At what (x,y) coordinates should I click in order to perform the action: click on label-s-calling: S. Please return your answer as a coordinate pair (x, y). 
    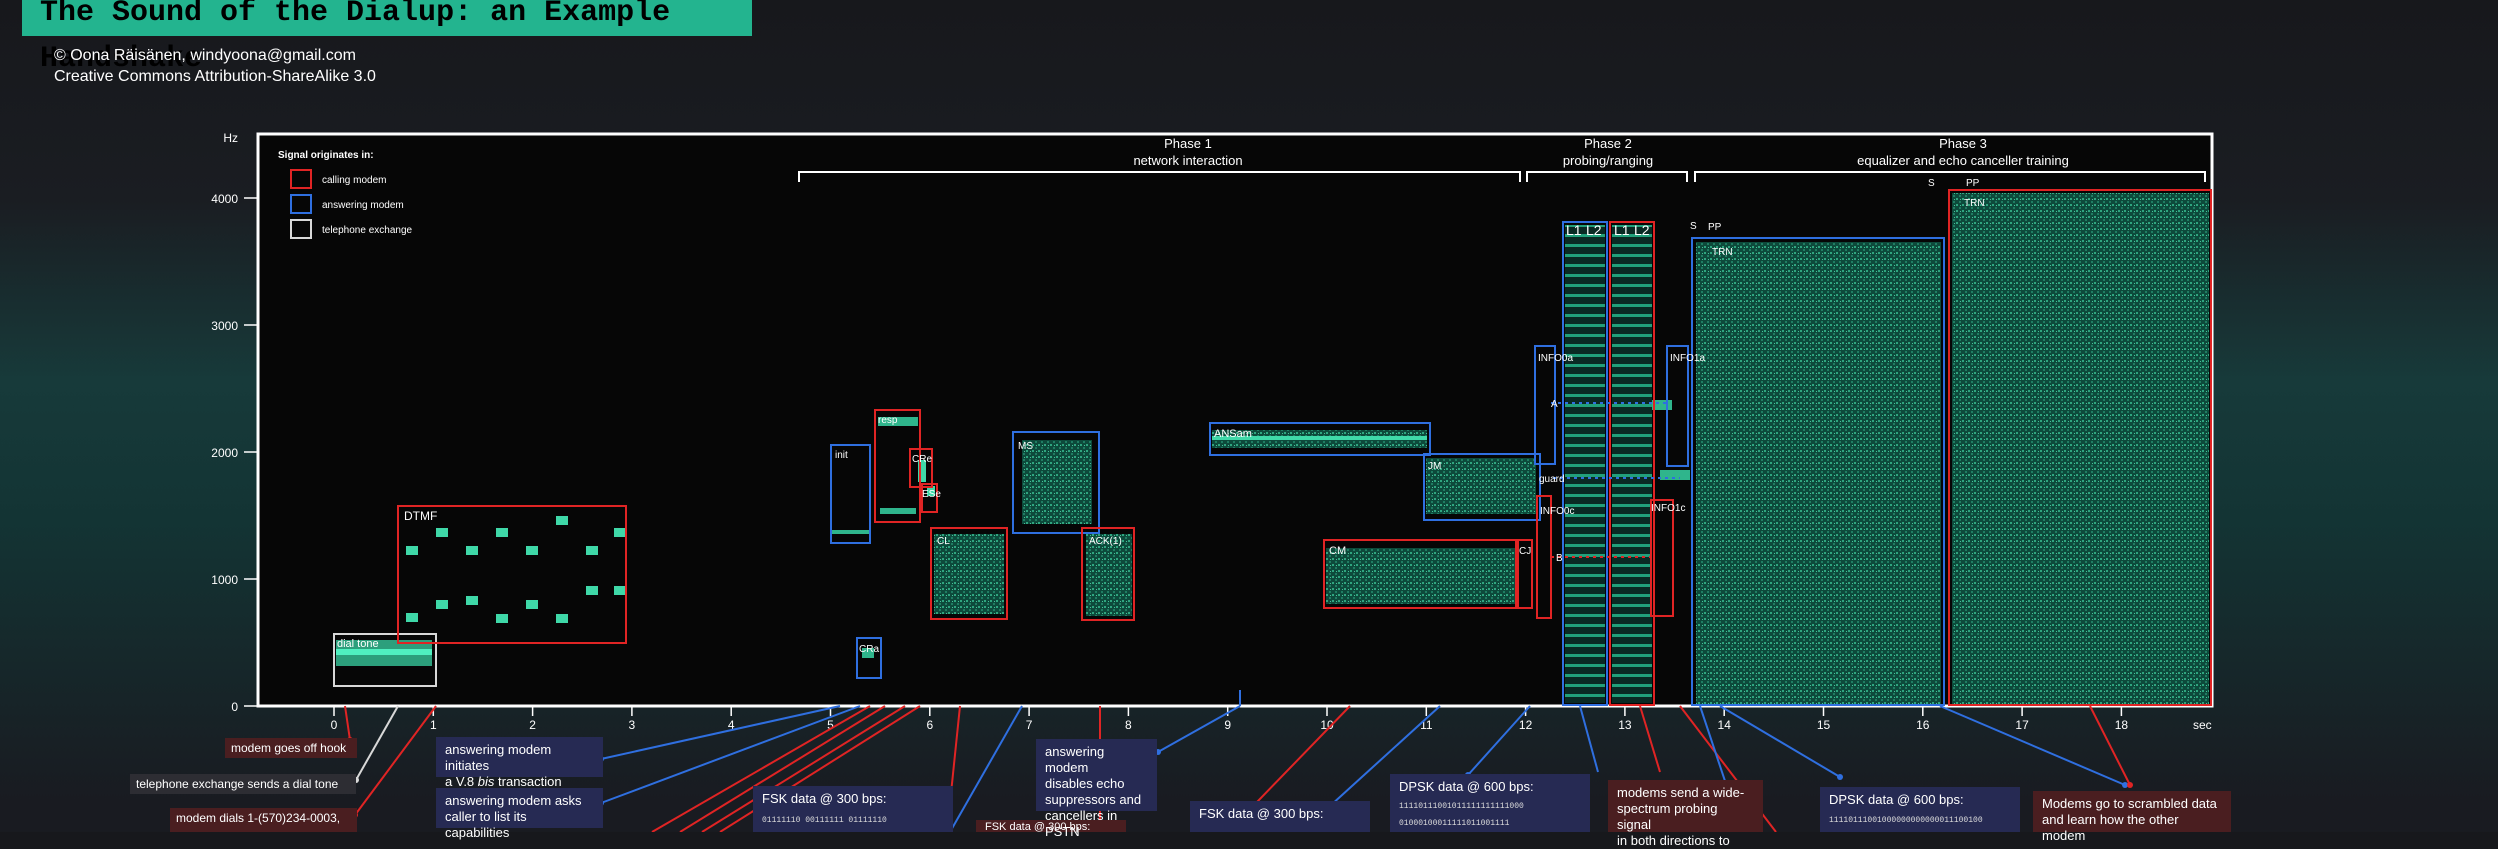
    Looking at the image, I should click on (1931, 183).